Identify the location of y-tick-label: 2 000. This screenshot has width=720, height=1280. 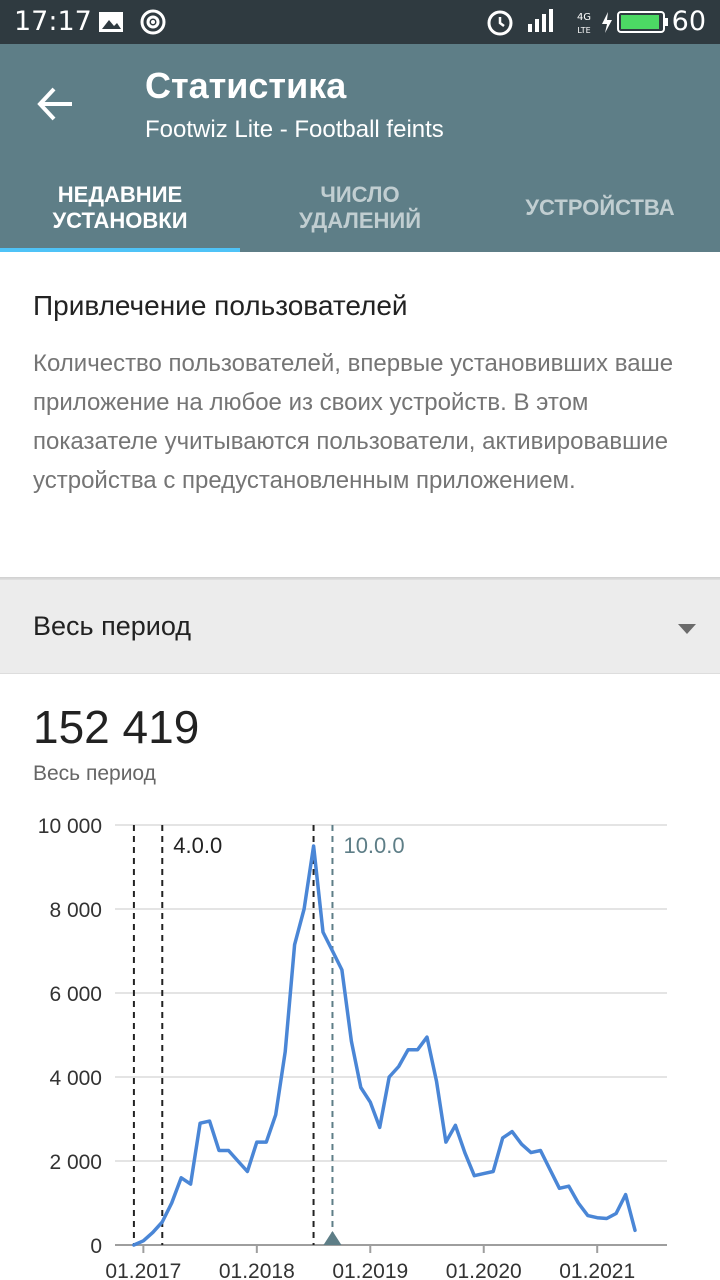
(75, 1162).